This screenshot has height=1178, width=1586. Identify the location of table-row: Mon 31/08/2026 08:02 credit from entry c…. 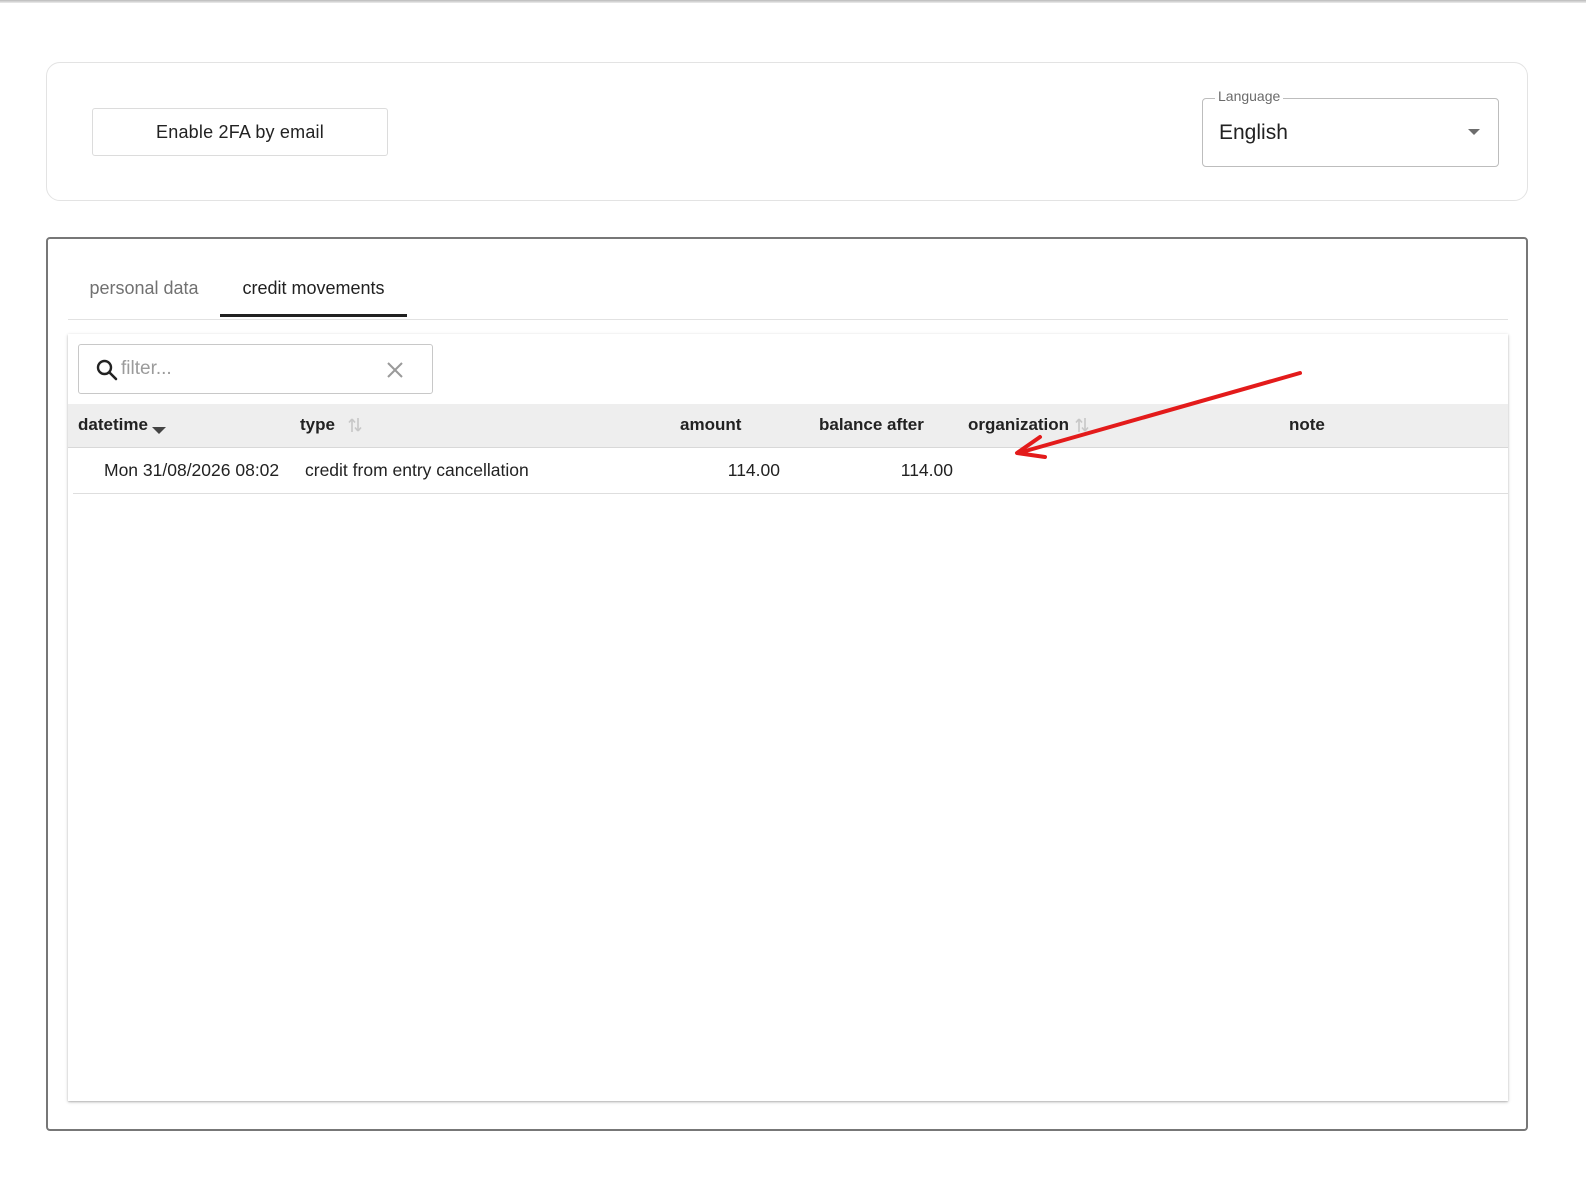
(790, 471).